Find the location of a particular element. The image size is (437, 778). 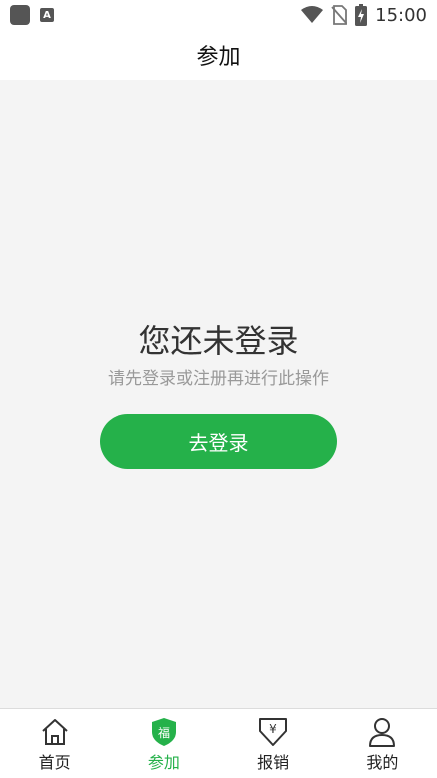

bottom-tabbar: 首页 福 参加 ¥ 报销 我的 is located at coordinates (218, 743).